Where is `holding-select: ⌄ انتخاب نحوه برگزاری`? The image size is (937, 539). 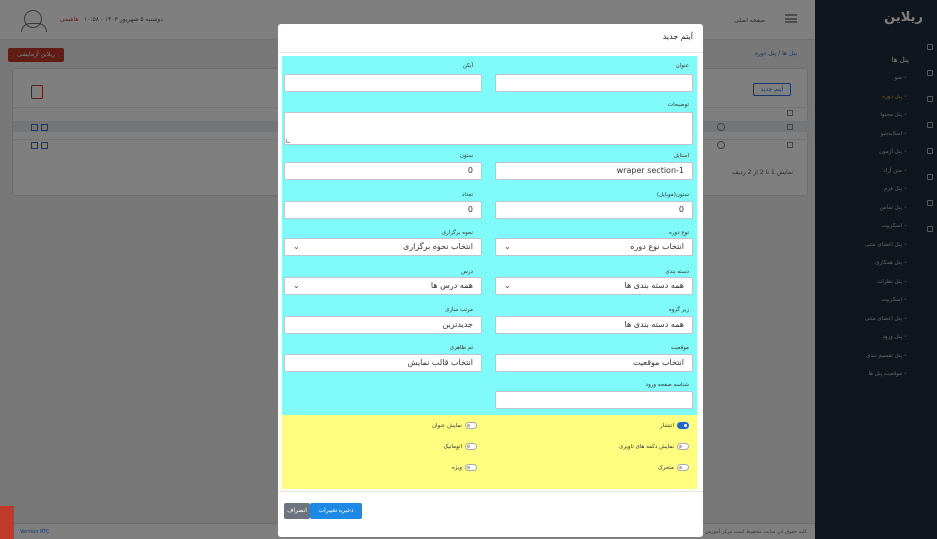
holding-select: ⌄ انتخاب نحوه برگزاری is located at coordinates (383, 247).